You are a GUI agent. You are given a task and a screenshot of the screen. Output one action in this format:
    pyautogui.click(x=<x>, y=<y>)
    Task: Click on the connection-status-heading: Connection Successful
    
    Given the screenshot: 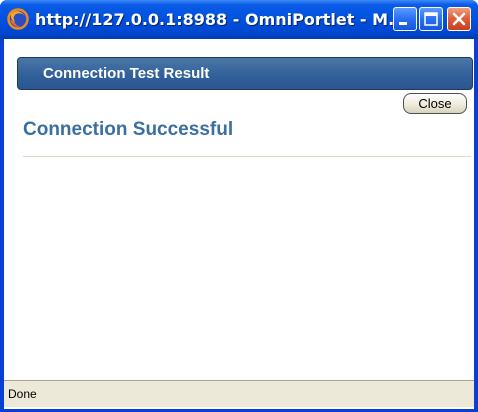 What is the action you would take?
    pyautogui.click(x=128, y=129)
    